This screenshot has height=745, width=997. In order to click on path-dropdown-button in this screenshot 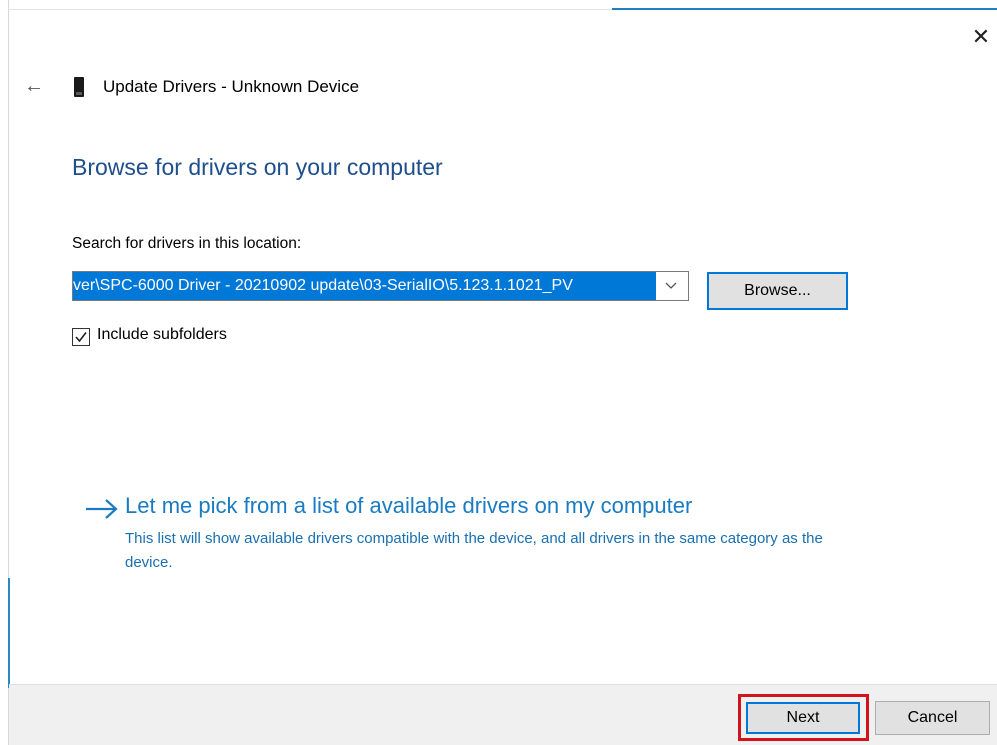, I will do `click(671, 286)`.